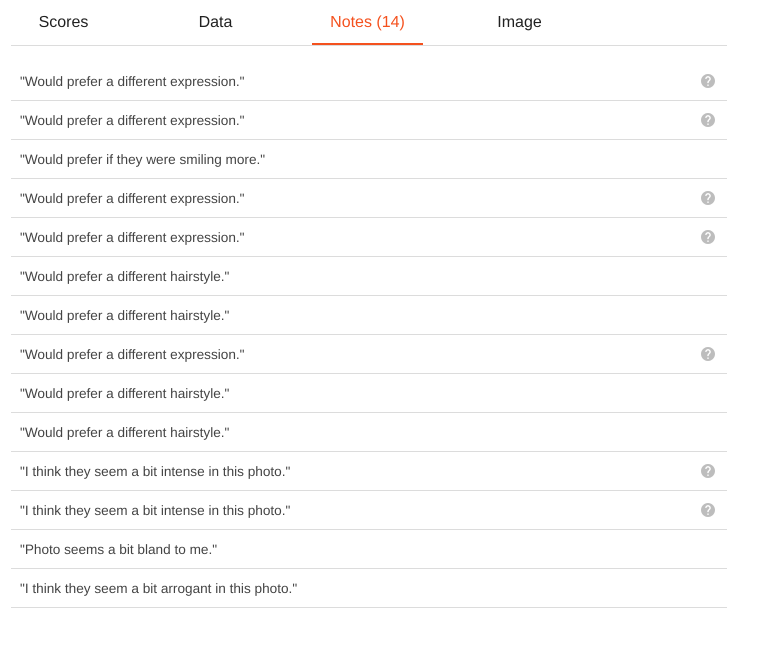  I want to click on note-text: "Photo seems a bit bland to me.", so click(119, 549).